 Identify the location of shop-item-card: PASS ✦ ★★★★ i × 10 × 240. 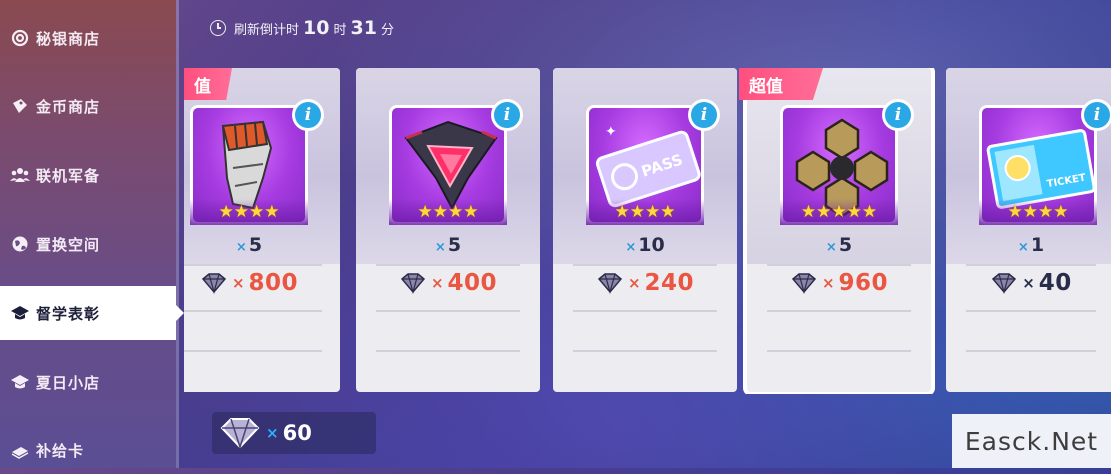
(645, 230).